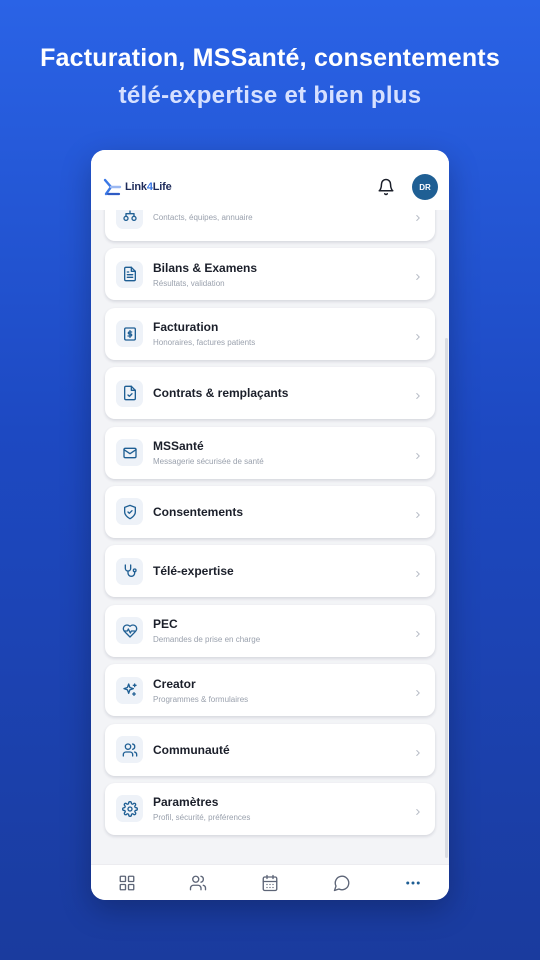  What do you see at coordinates (205, 267) in the screenshot?
I see `menu-item-title: Bilans & Examens` at bounding box center [205, 267].